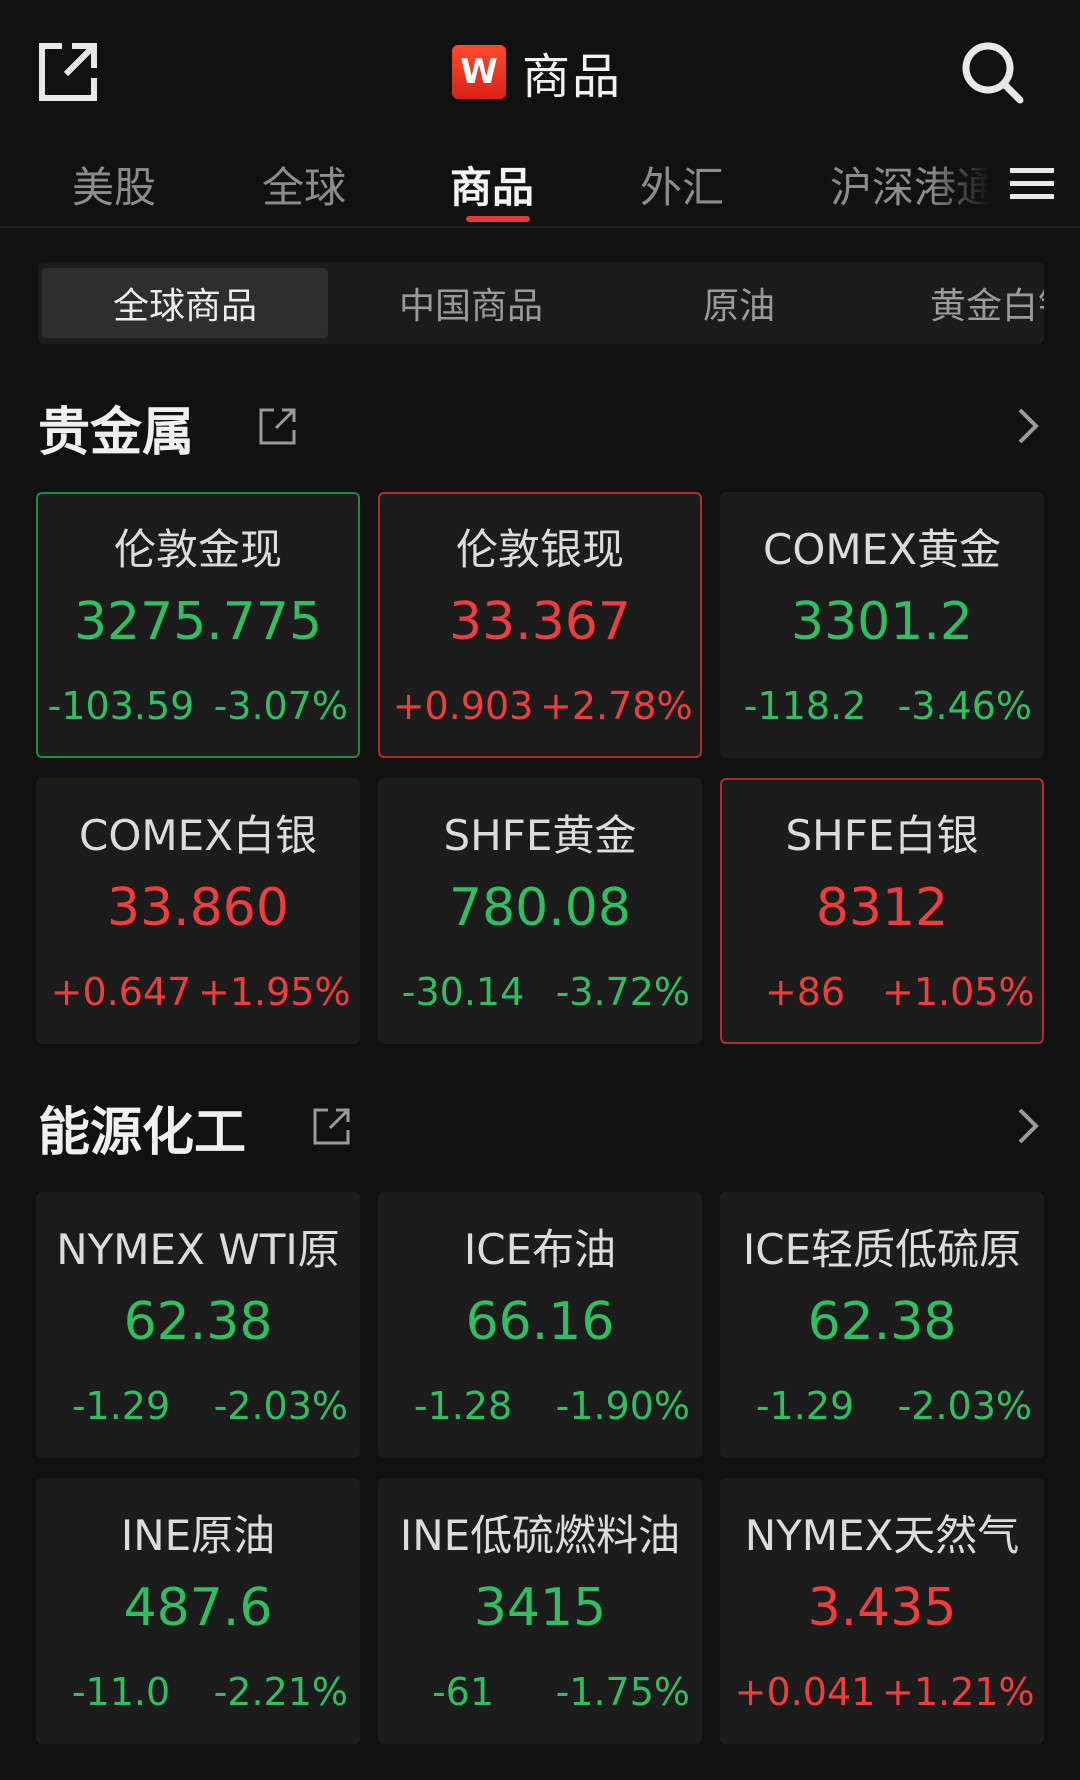 The width and height of the screenshot is (1080, 1780). I want to click on instrument-name: COMEX白银, so click(198, 835).